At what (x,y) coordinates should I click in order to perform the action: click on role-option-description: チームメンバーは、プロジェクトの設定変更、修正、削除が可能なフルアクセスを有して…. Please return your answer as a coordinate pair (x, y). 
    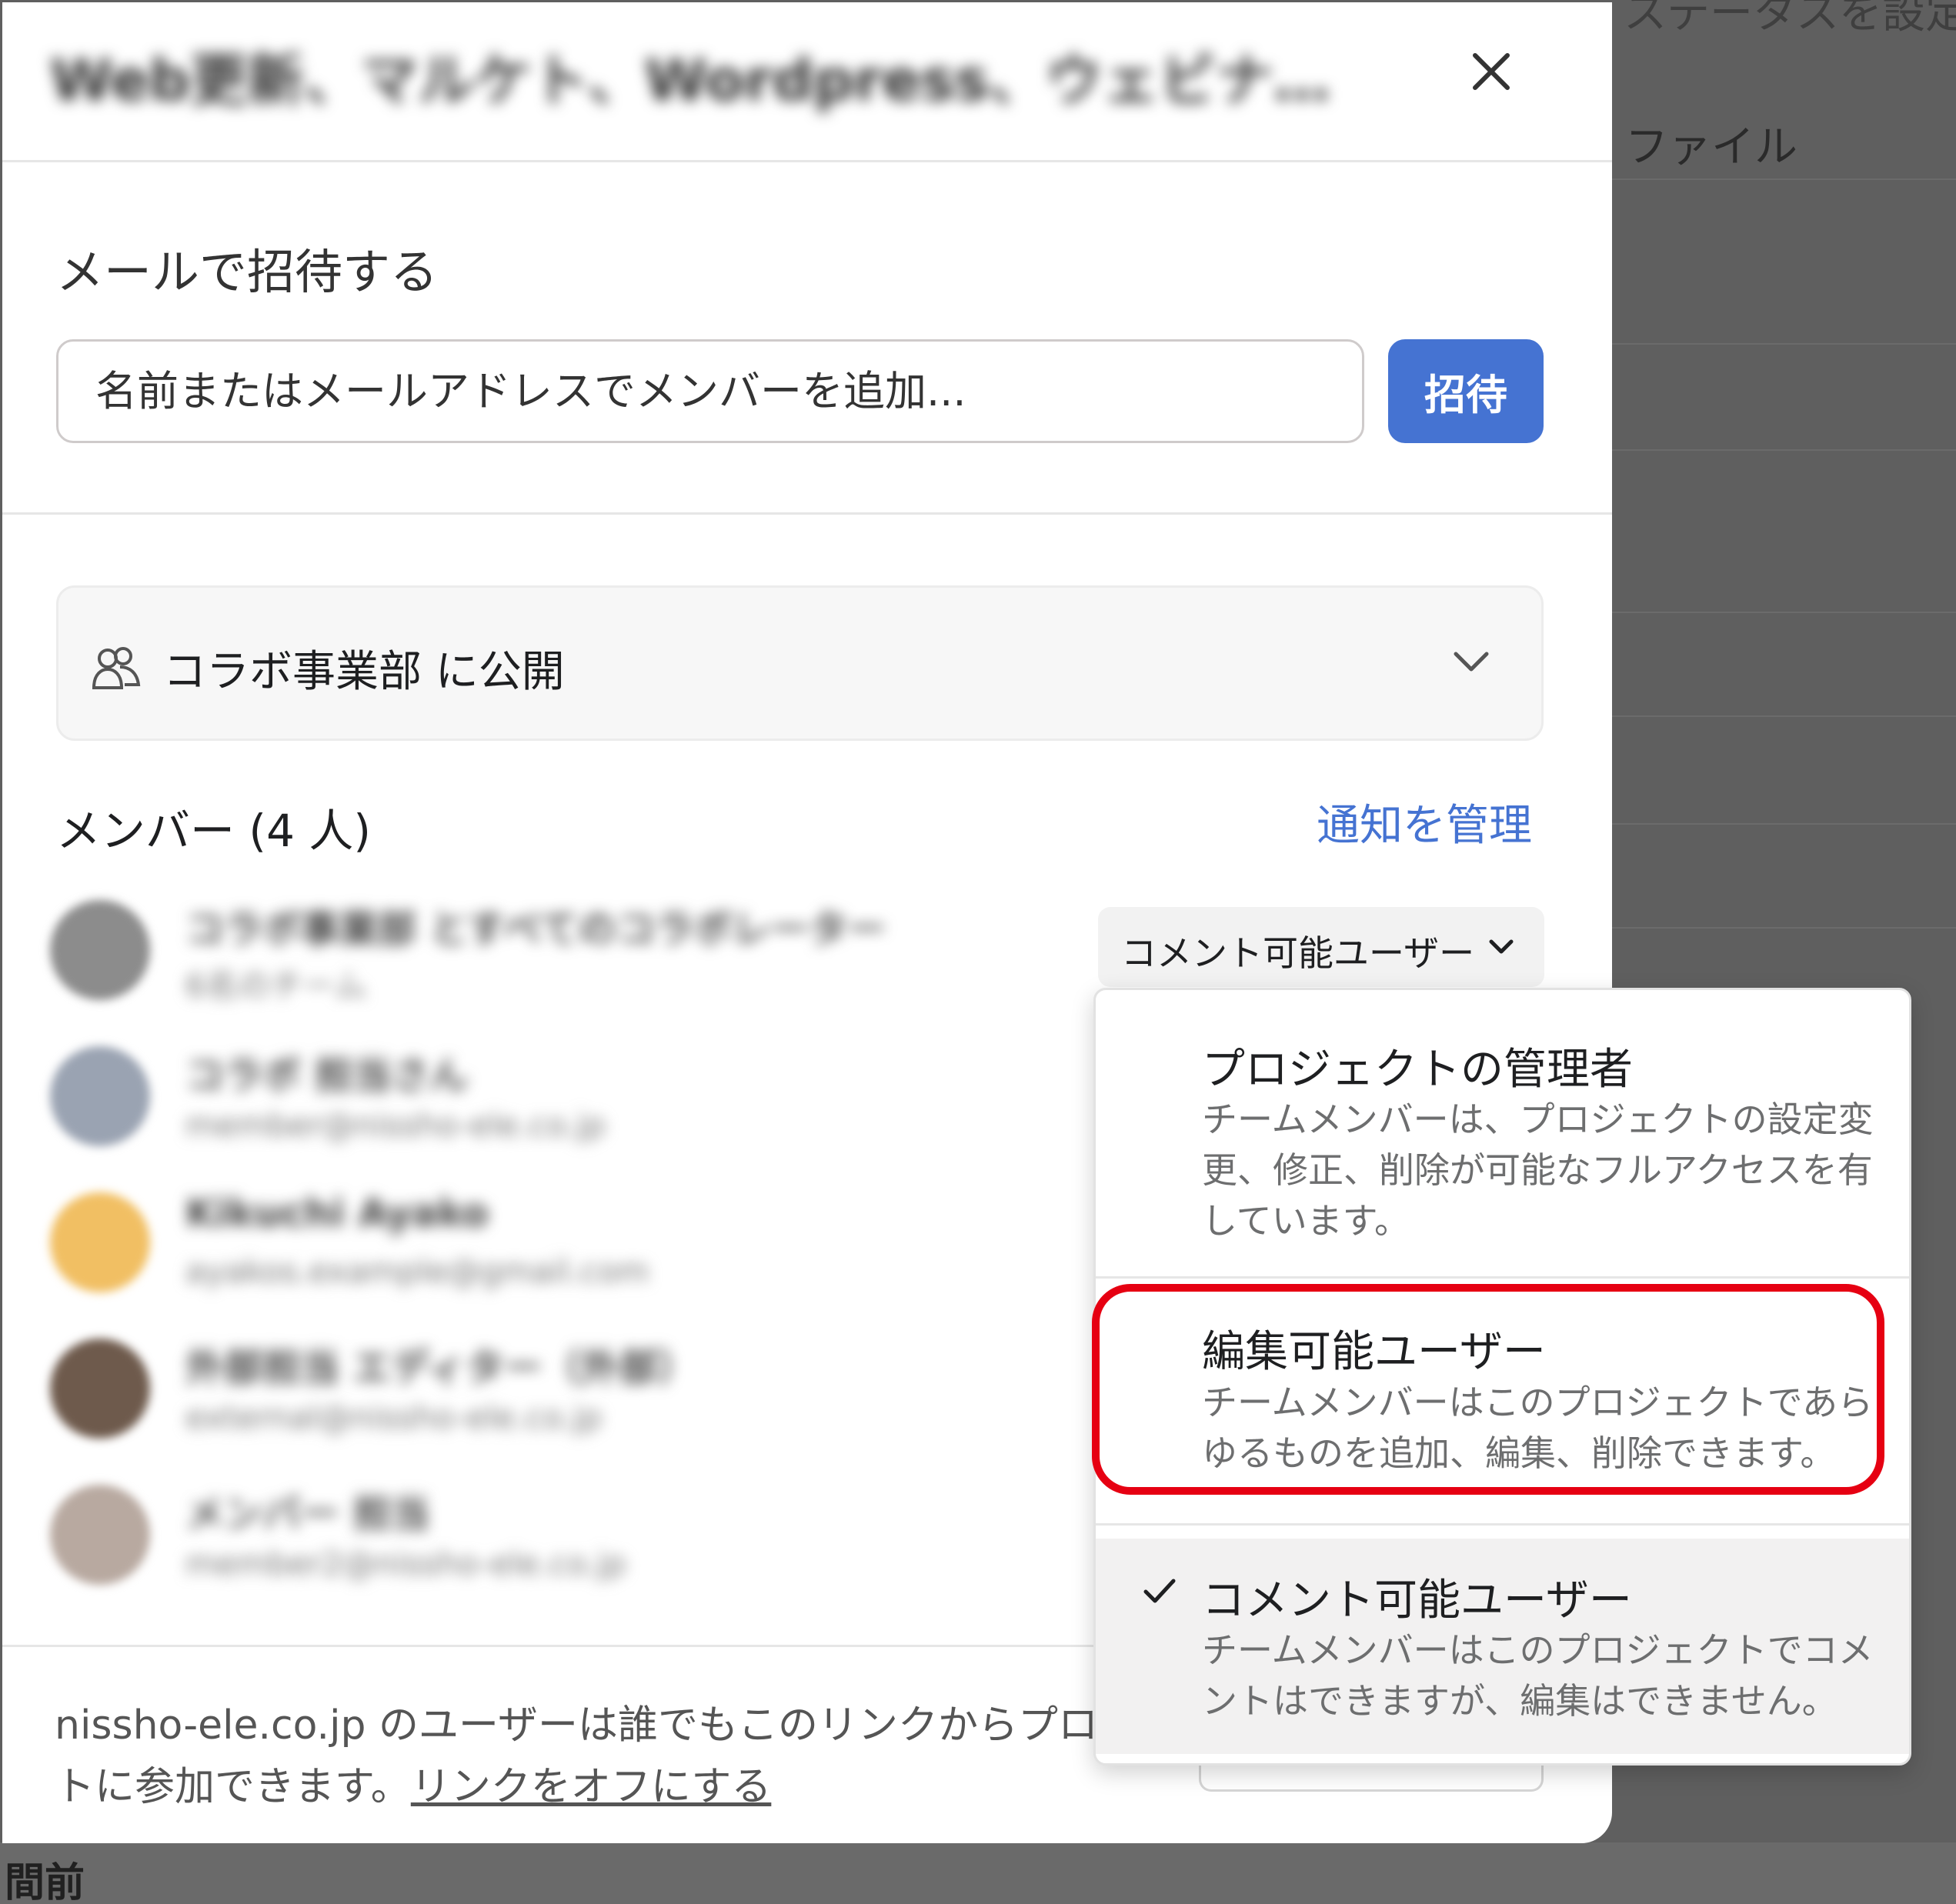
    Looking at the image, I should click on (1538, 1170).